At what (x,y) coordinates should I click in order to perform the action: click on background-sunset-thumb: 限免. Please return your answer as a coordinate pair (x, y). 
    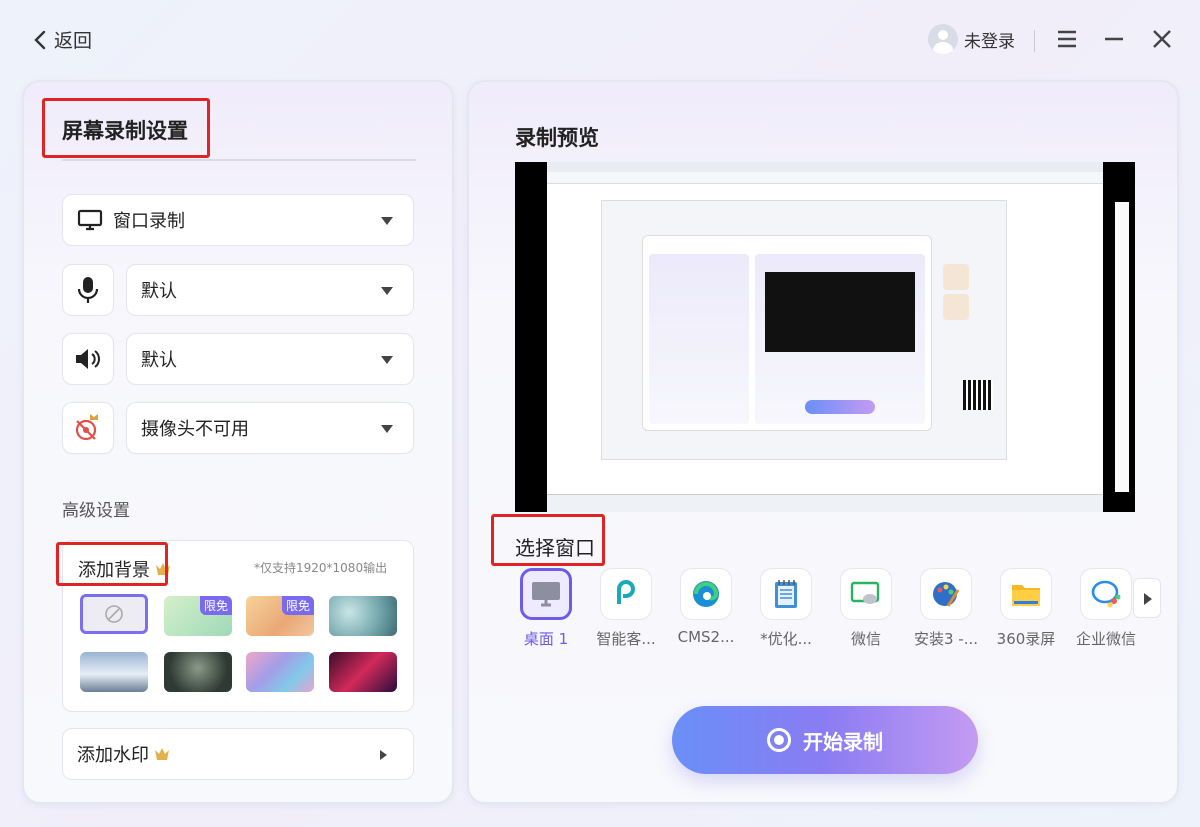
    Looking at the image, I should click on (280, 616).